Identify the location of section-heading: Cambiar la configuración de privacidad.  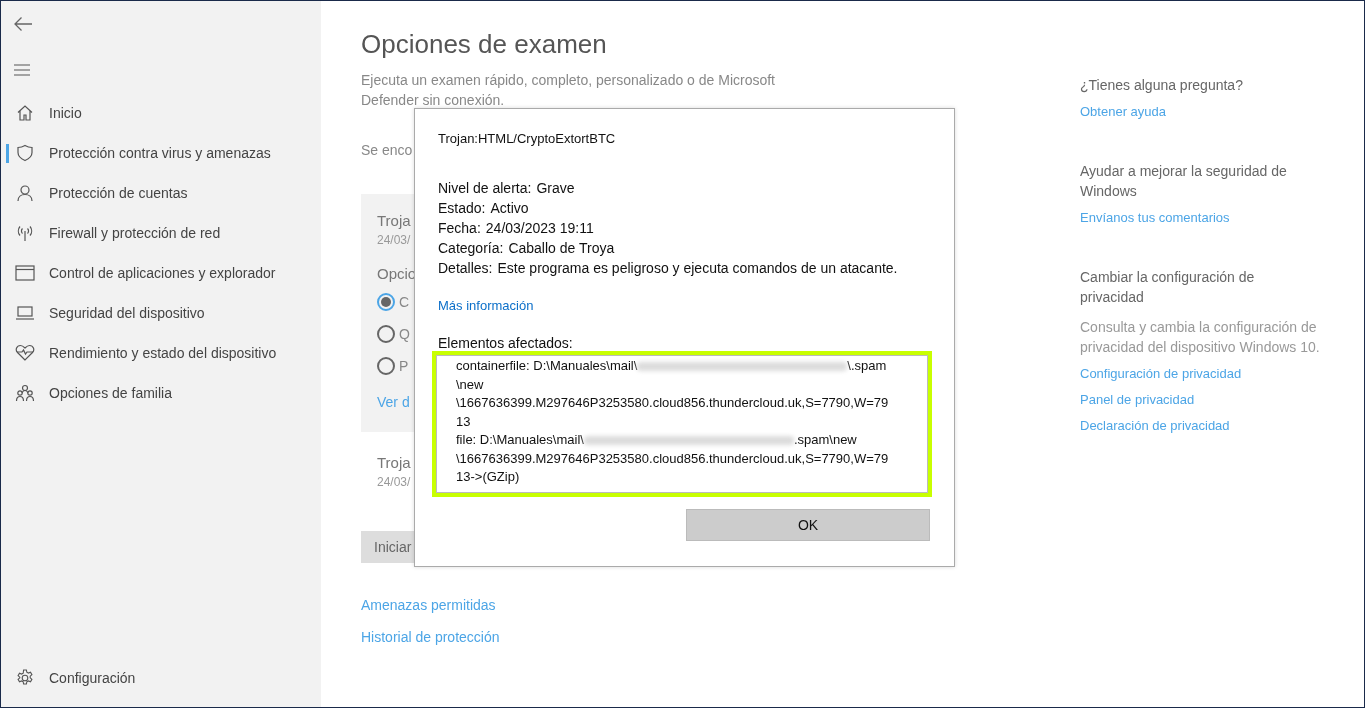
(1168, 287).